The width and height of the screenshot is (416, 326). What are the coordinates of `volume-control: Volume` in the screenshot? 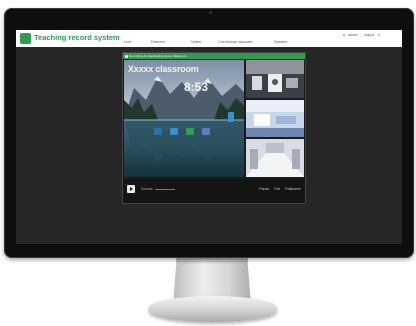 It's located at (158, 189).